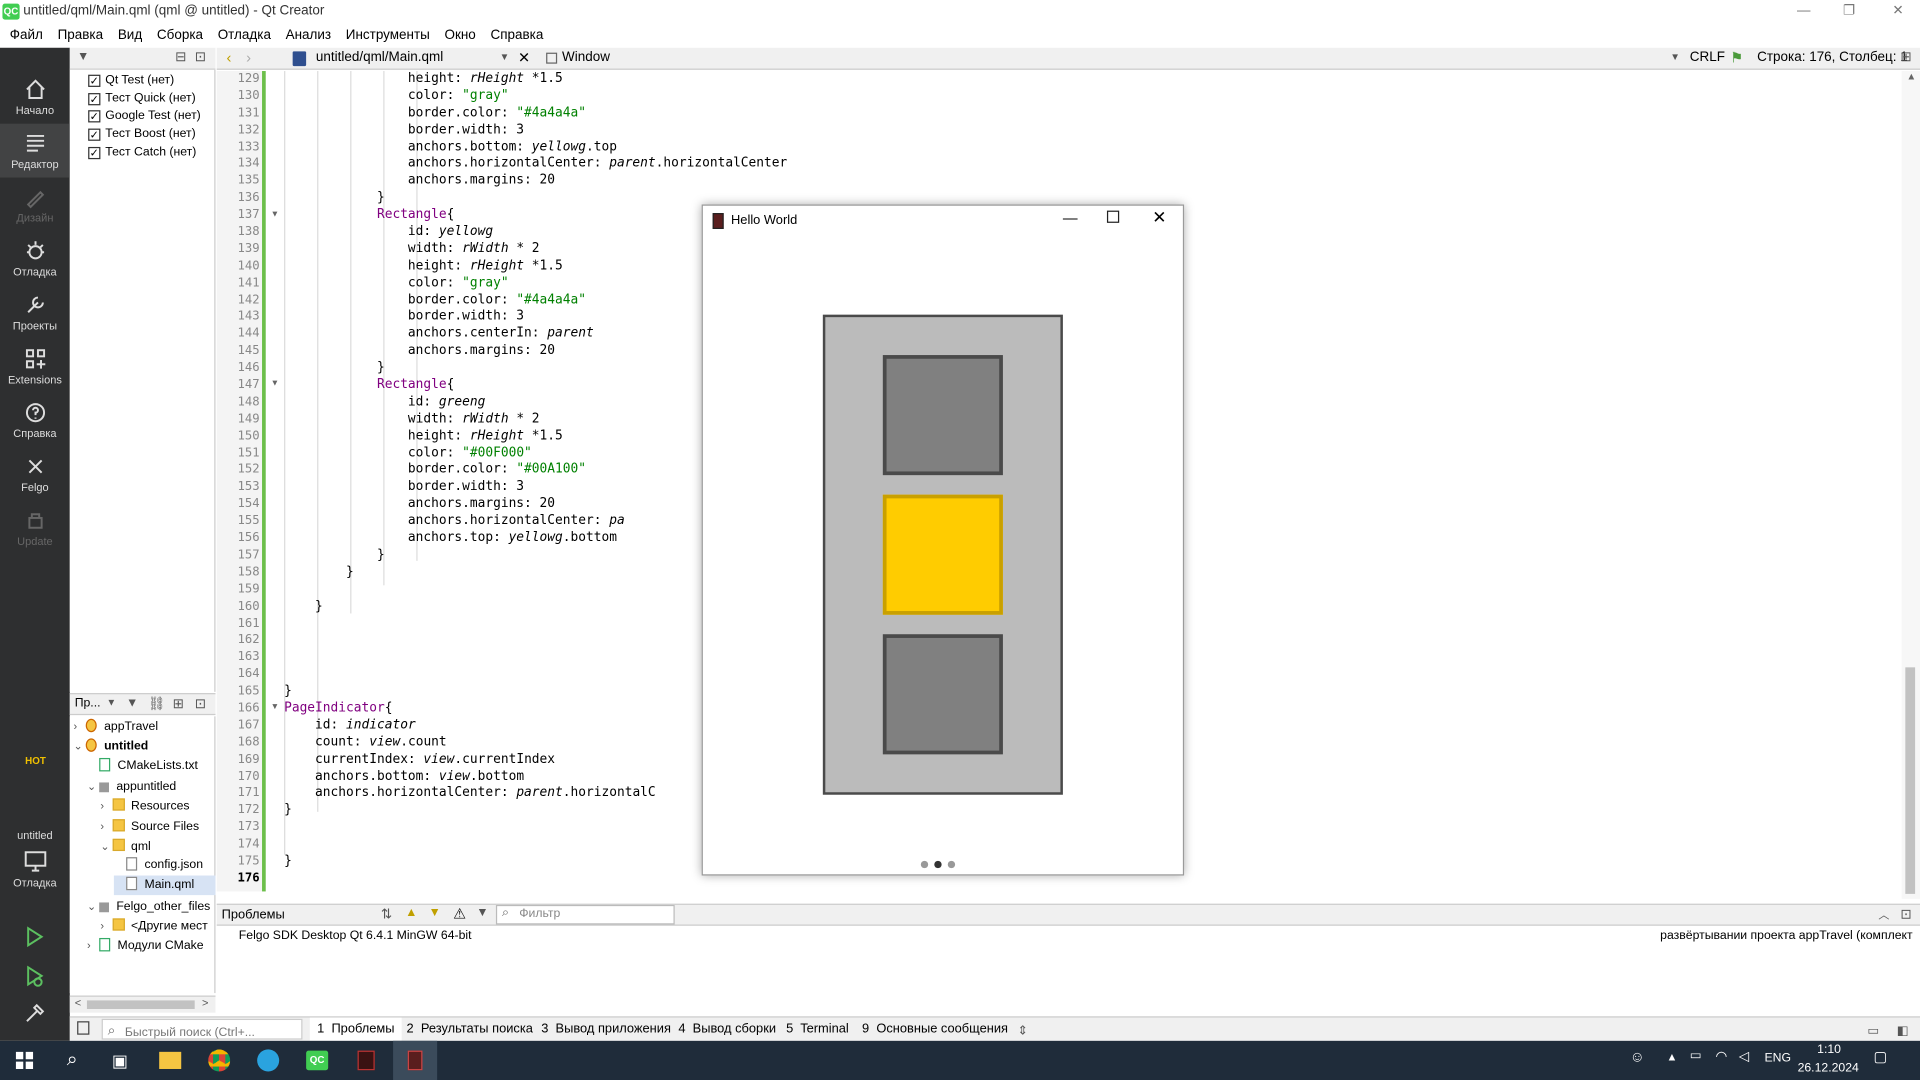 This screenshot has height=1080, width=1920. What do you see at coordinates (229, 57) in the screenshot?
I see `back-icon: ‹` at bounding box center [229, 57].